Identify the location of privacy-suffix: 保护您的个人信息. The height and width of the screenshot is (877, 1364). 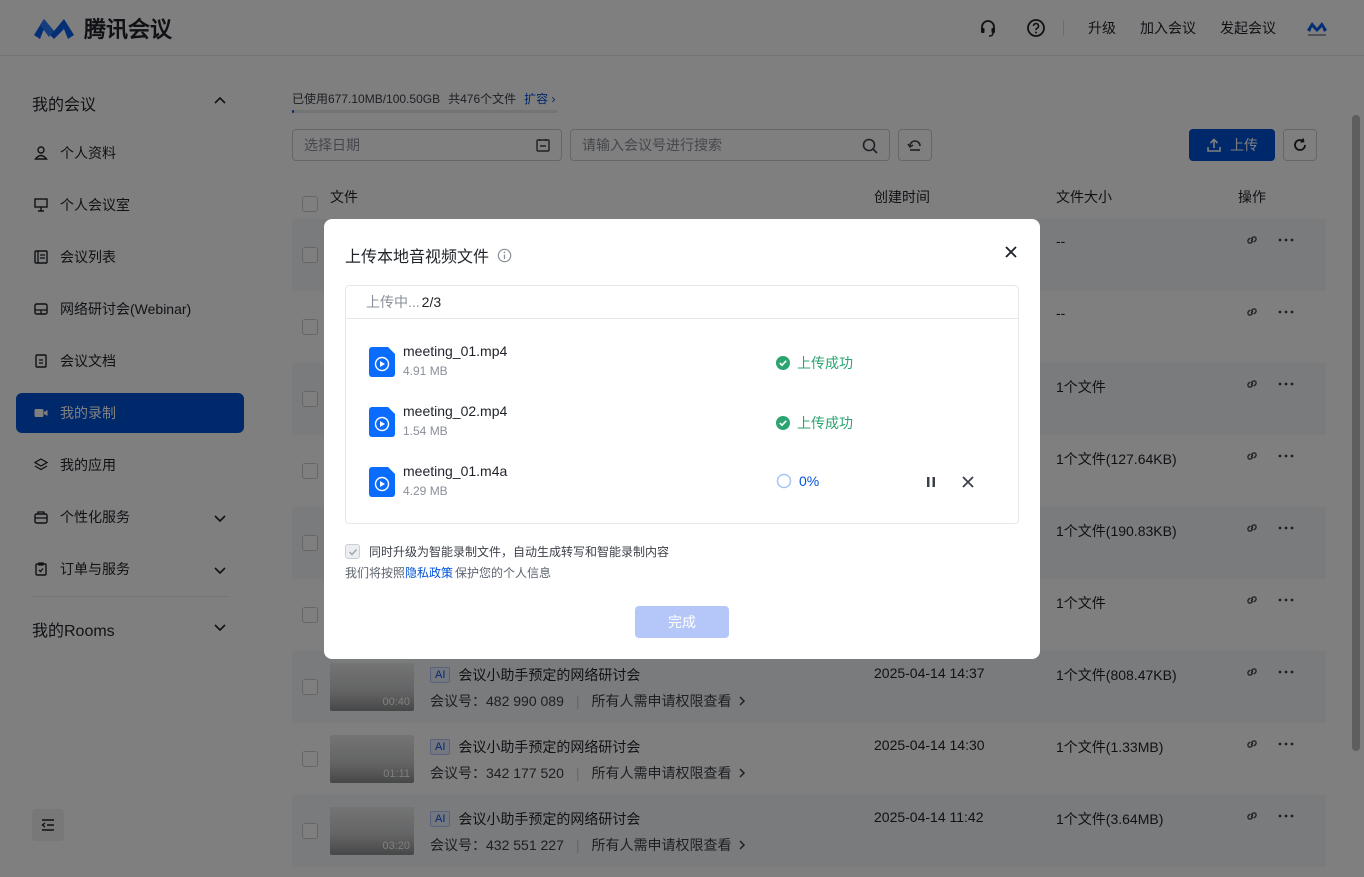
(503, 573).